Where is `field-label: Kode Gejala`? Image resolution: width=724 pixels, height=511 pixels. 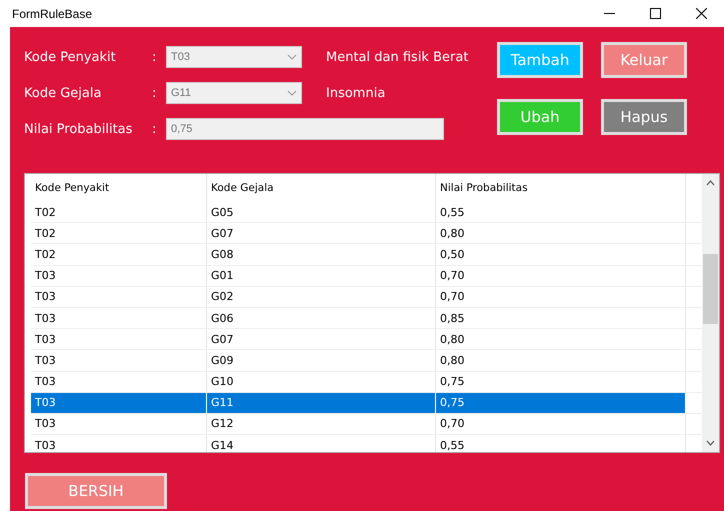
field-label: Kode Gejala is located at coordinates (63, 93).